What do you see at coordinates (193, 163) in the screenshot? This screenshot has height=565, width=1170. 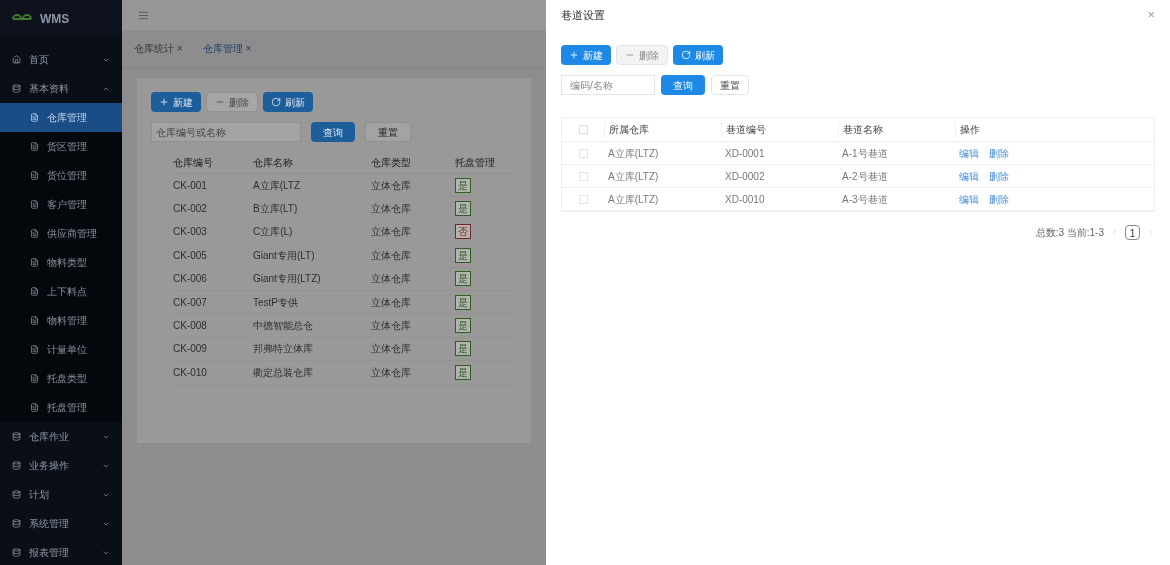 I see `column-header: 仓库编号` at bounding box center [193, 163].